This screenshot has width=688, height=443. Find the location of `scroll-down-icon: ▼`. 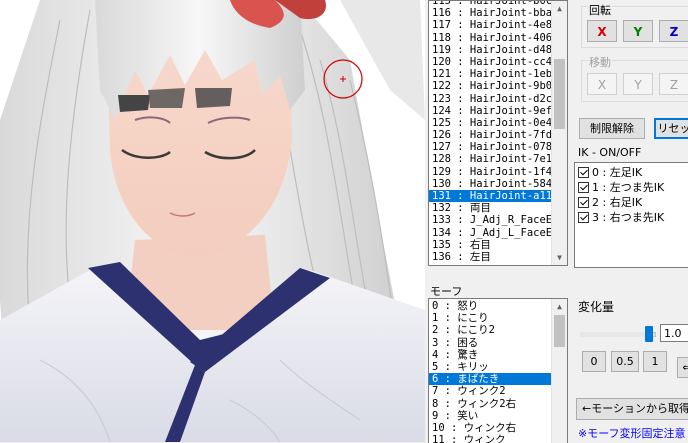

scroll-down-icon: ▼ is located at coordinates (559, 257).